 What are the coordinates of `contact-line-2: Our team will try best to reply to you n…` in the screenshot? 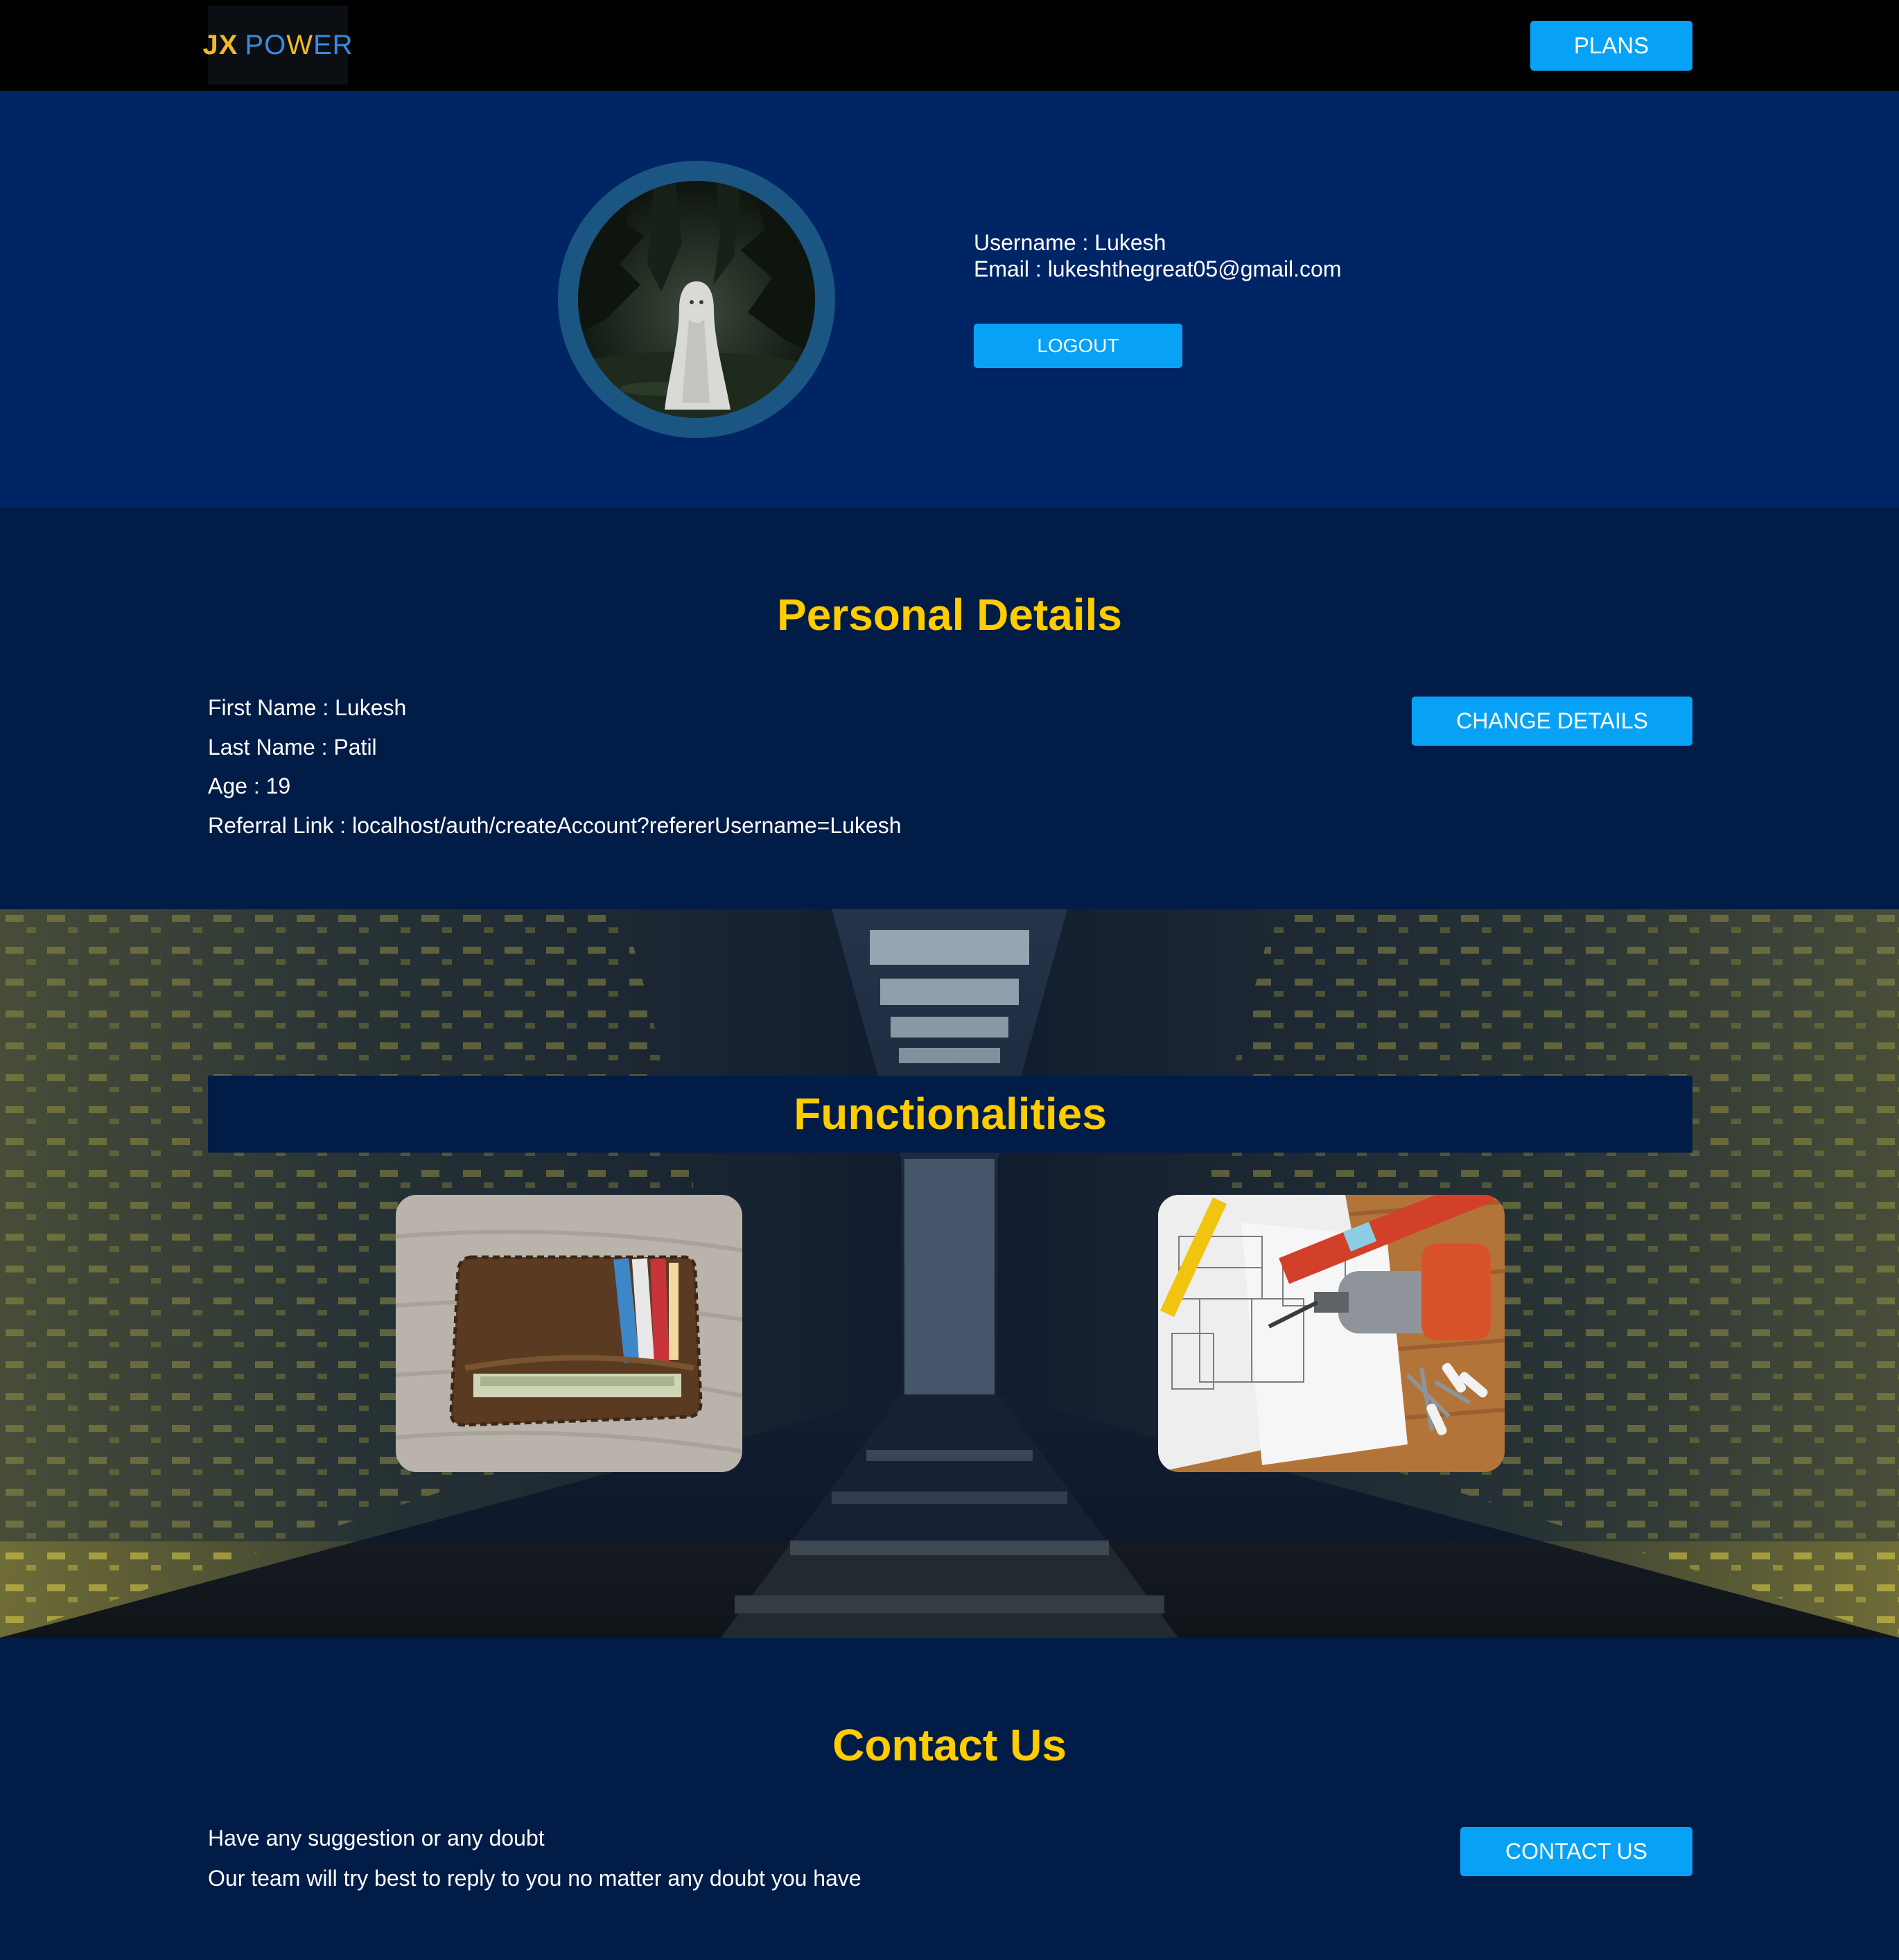 It's located at (534, 1878).